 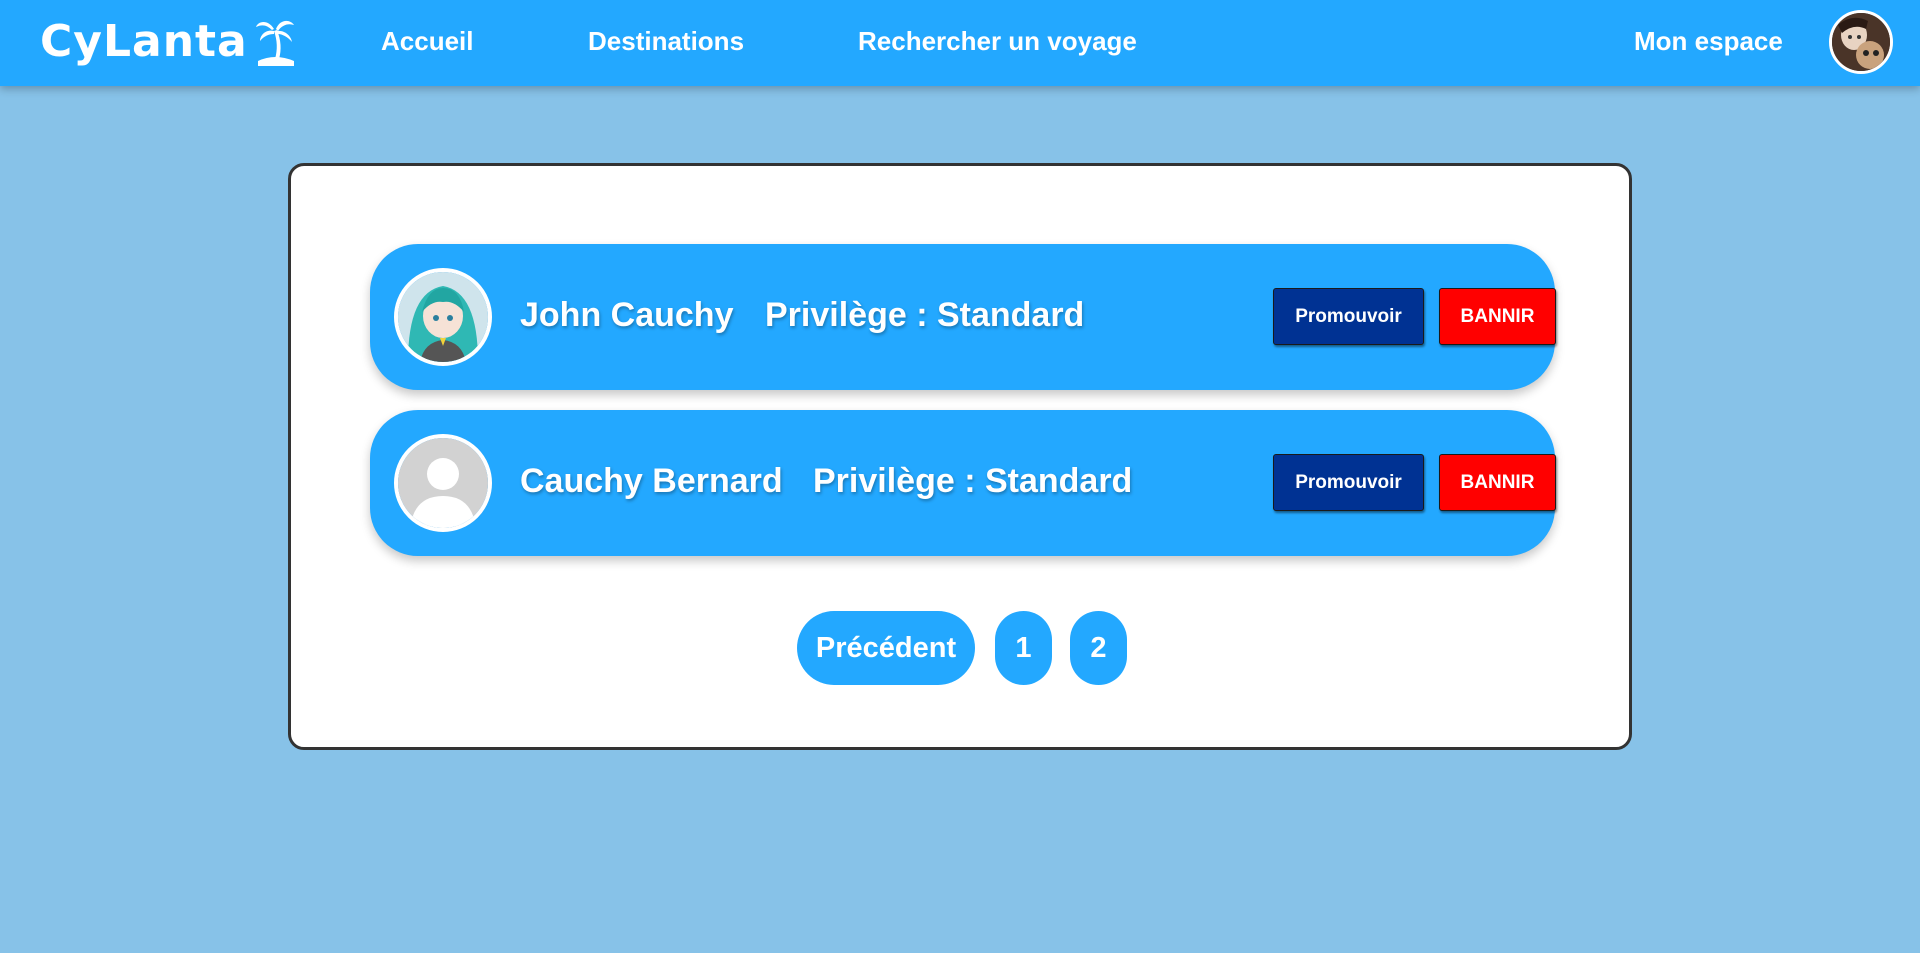 What do you see at coordinates (627, 315) in the screenshot?
I see `user-name: John Cauchy` at bounding box center [627, 315].